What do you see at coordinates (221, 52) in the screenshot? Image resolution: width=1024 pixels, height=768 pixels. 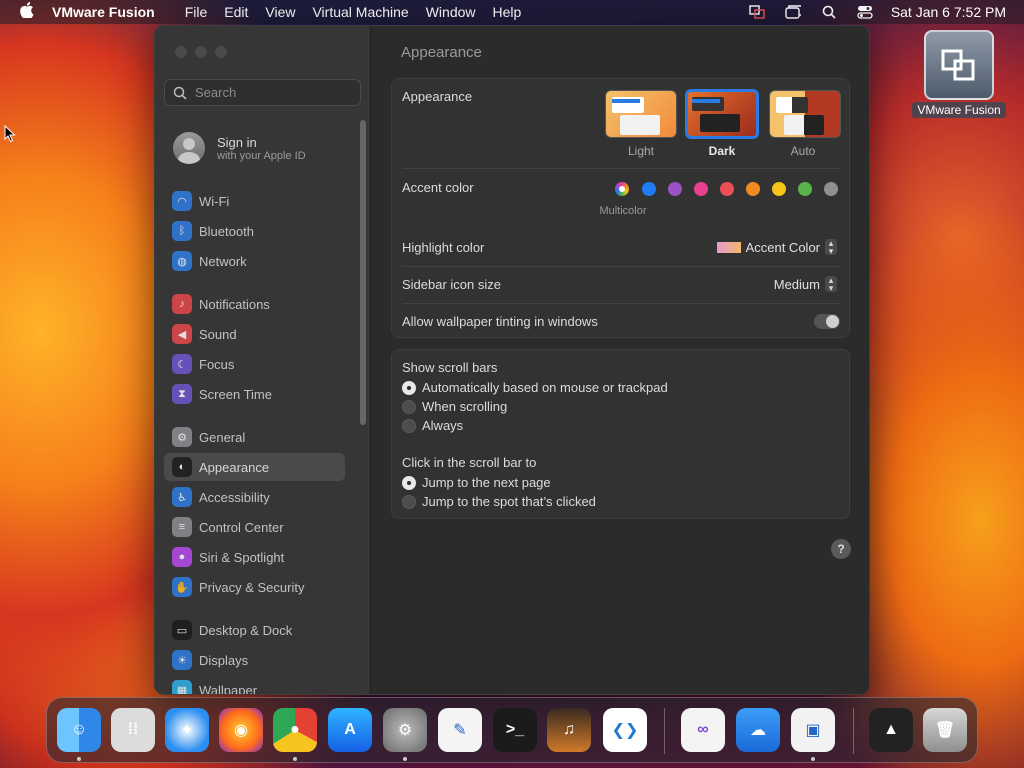 I see `zoom-button` at bounding box center [221, 52].